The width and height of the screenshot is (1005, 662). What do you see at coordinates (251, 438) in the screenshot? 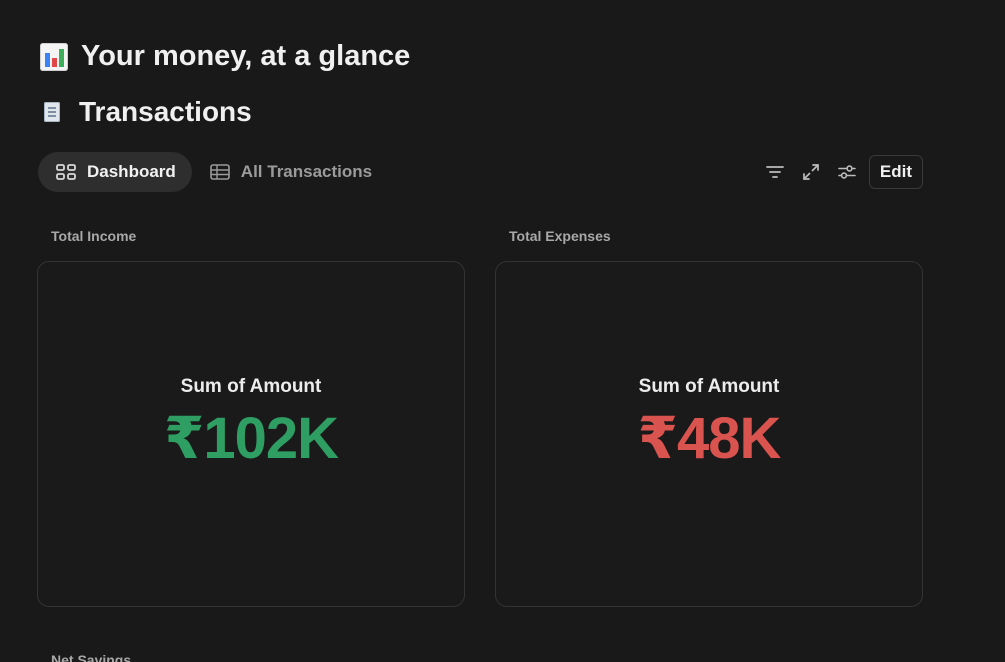
I see `income-value: ₹102K` at bounding box center [251, 438].